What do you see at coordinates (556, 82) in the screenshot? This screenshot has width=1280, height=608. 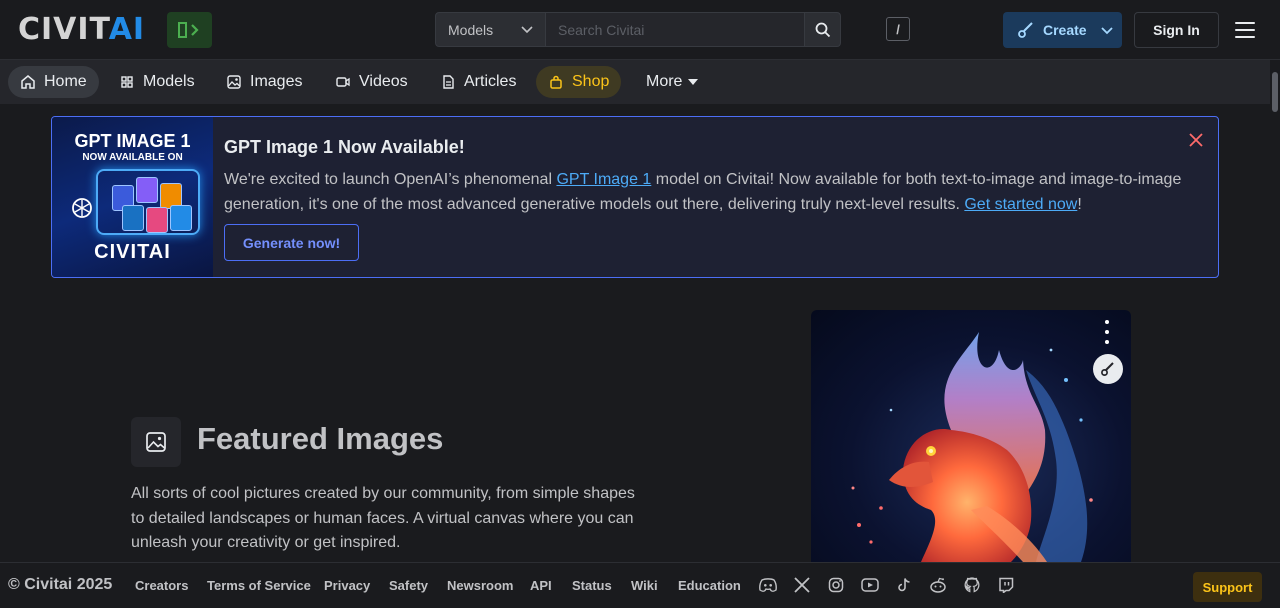 I see `bag-icon` at bounding box center [556, 82].